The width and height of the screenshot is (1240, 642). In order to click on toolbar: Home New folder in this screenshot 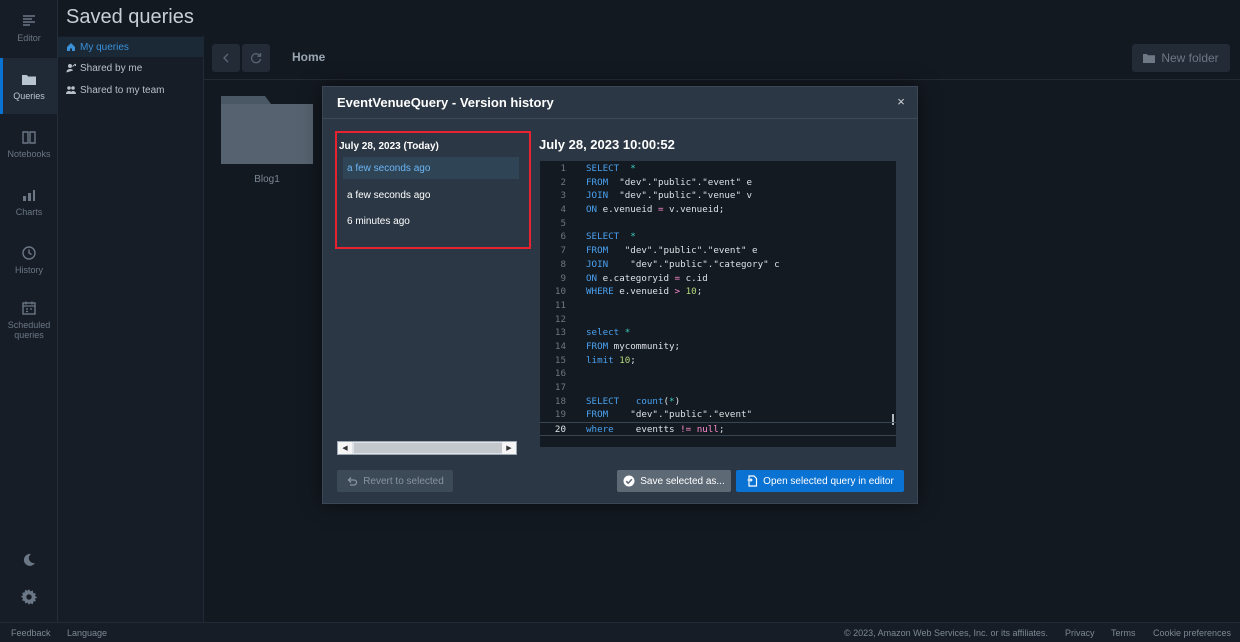, I will do `click(722, 58)`.